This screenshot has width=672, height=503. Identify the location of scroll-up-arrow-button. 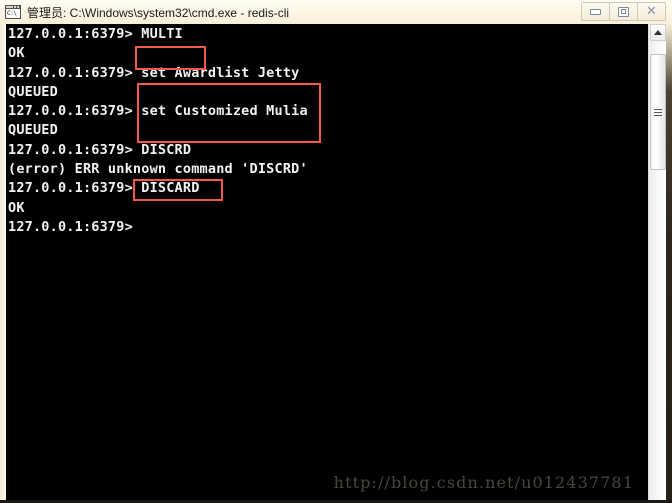
(658, 32).